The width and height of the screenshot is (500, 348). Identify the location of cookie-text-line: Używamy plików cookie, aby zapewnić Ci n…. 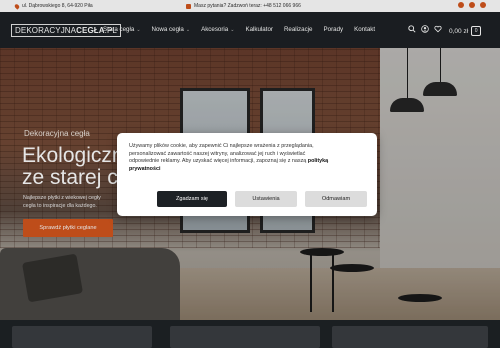
(221, 146).